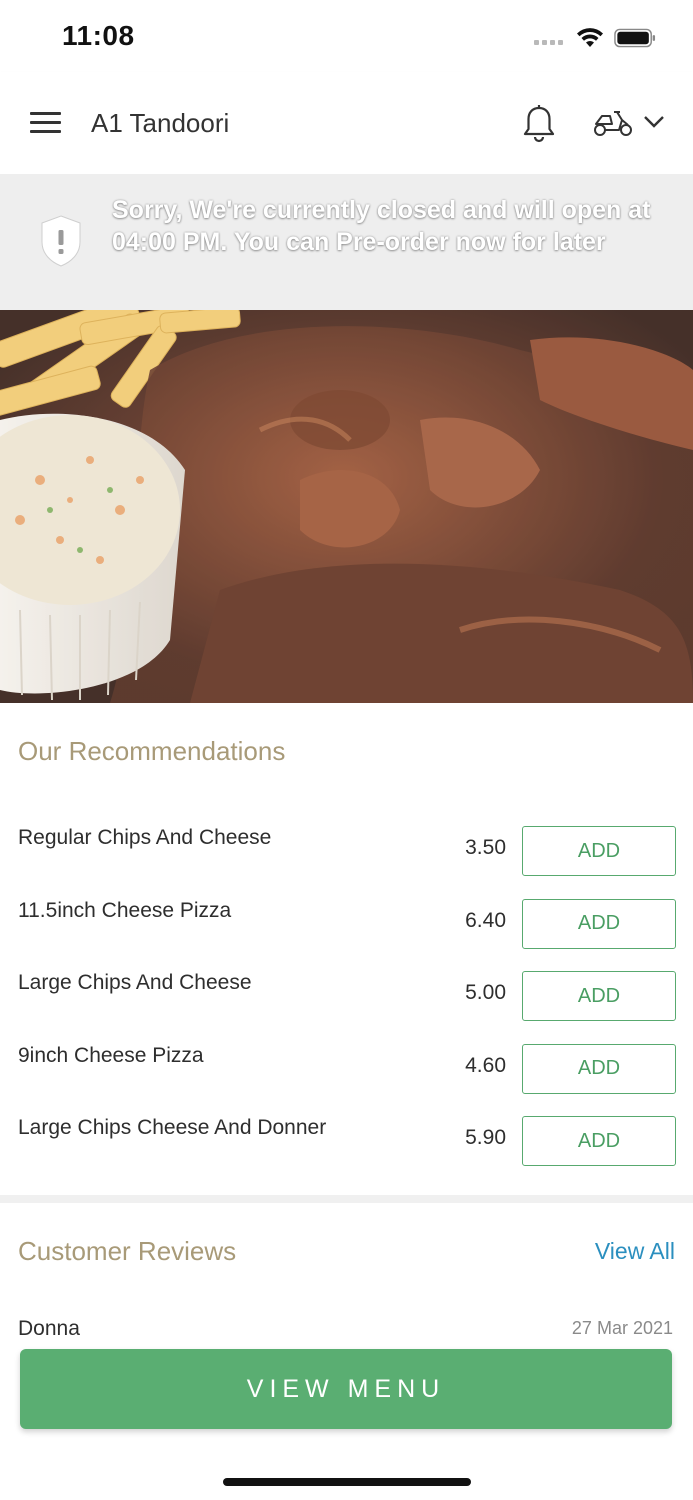 This screenshot has height=1500, width=693. I want to click on item-price: 5.00, so click(485, 992).